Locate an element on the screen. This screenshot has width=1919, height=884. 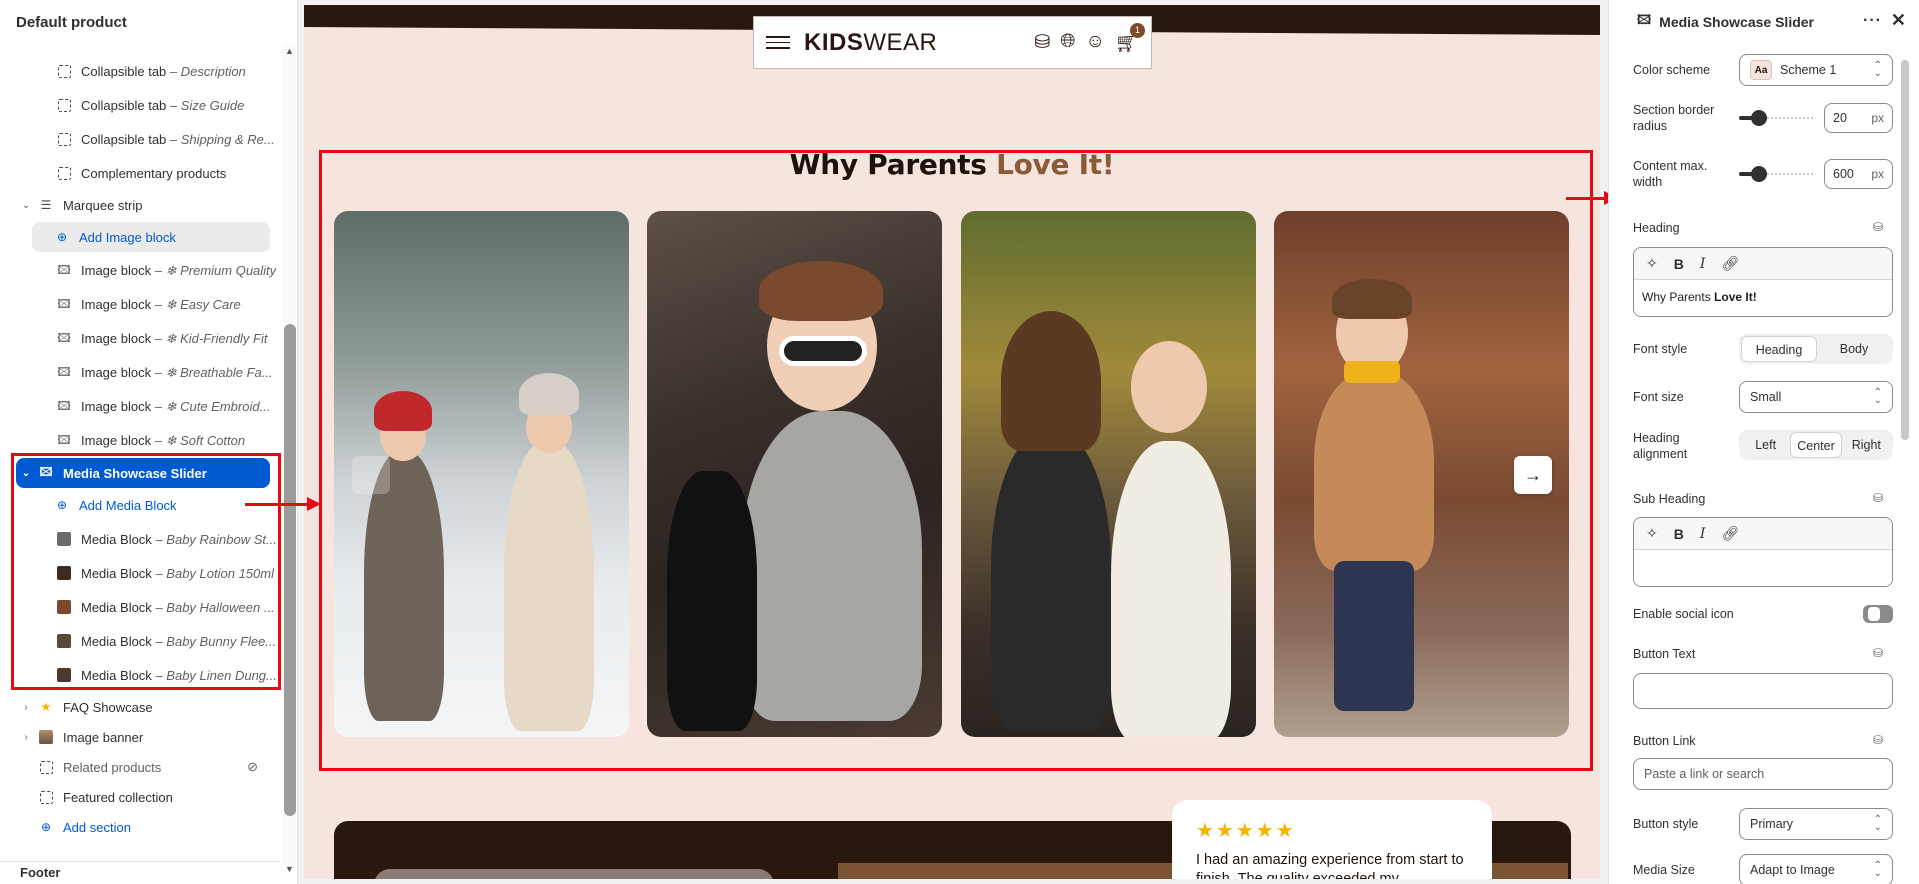
button-style-select: Primary ⌃ ⌄ is located at coordinates (1816, 824).